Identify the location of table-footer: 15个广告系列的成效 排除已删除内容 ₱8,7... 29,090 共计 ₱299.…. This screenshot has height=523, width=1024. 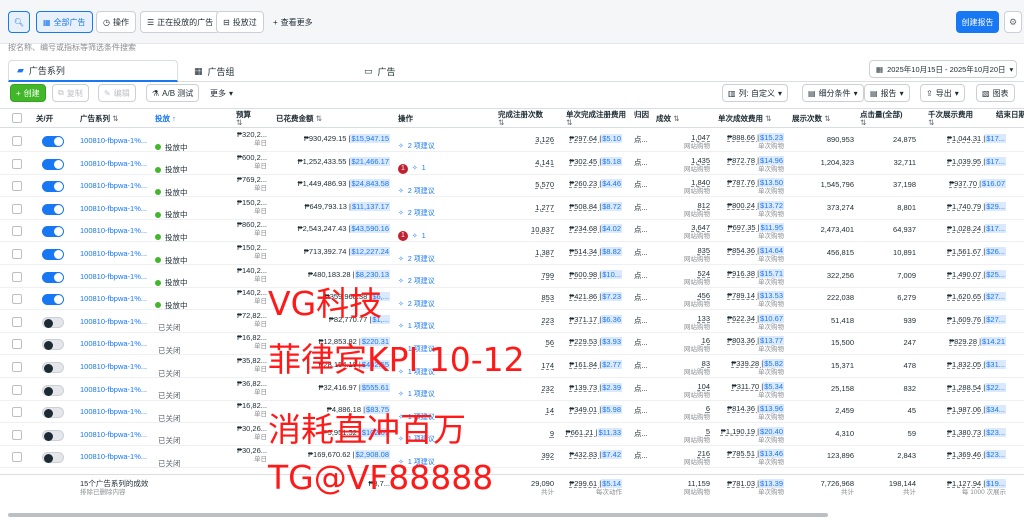
(512, 489).